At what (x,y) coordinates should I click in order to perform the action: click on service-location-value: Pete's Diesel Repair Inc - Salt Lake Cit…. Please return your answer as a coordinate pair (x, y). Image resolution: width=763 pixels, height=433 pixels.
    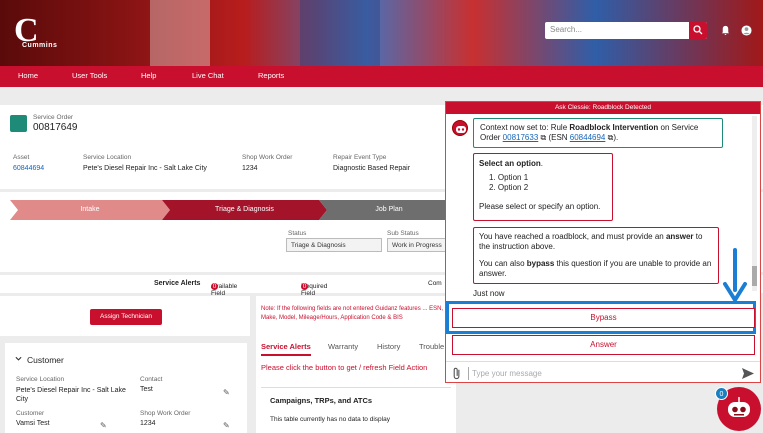
    Looking at the image, I should click on (145, 168).